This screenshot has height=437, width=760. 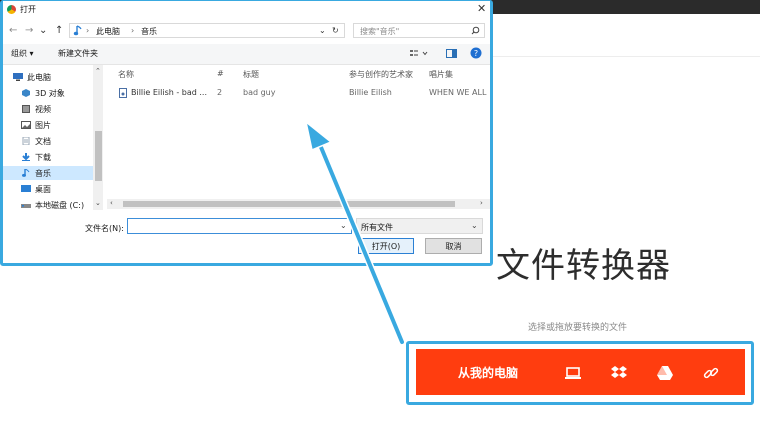 What do you see at coordinates (43, 173) in the screenshot?
I see `sidebar-item-label: 音乐` at bounding box center [43, 173].